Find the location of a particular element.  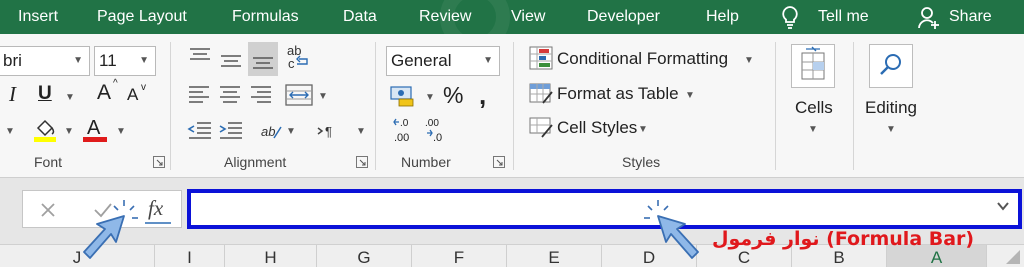

format-as-table-icon is located at coordinates (541, 93).